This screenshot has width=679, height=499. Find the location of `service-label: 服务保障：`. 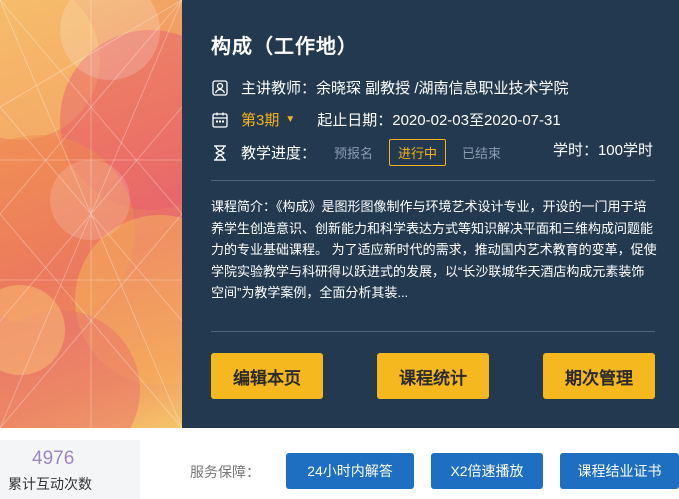

service-label: 服务保障： is located at coordinates (225, 472).